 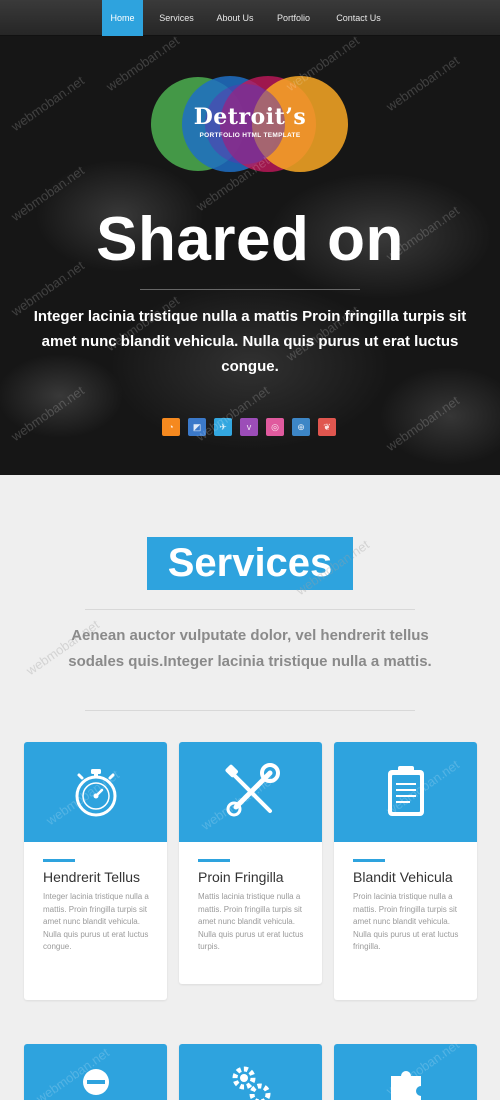 I want to click on hero-title: Shared on, so click(x=250, y=239).